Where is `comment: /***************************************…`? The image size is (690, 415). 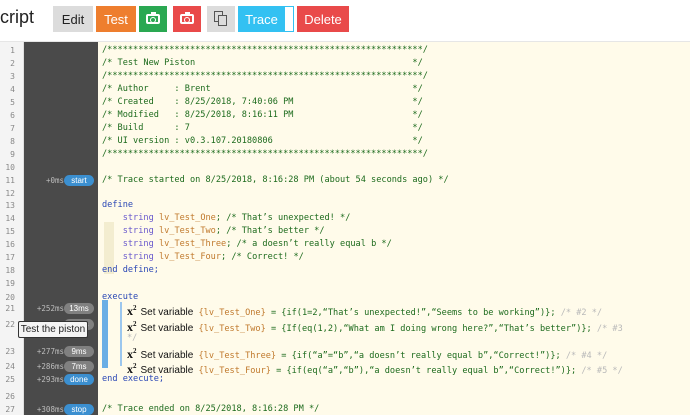
comment: /***************************************… is located at coordinates (265, 154).